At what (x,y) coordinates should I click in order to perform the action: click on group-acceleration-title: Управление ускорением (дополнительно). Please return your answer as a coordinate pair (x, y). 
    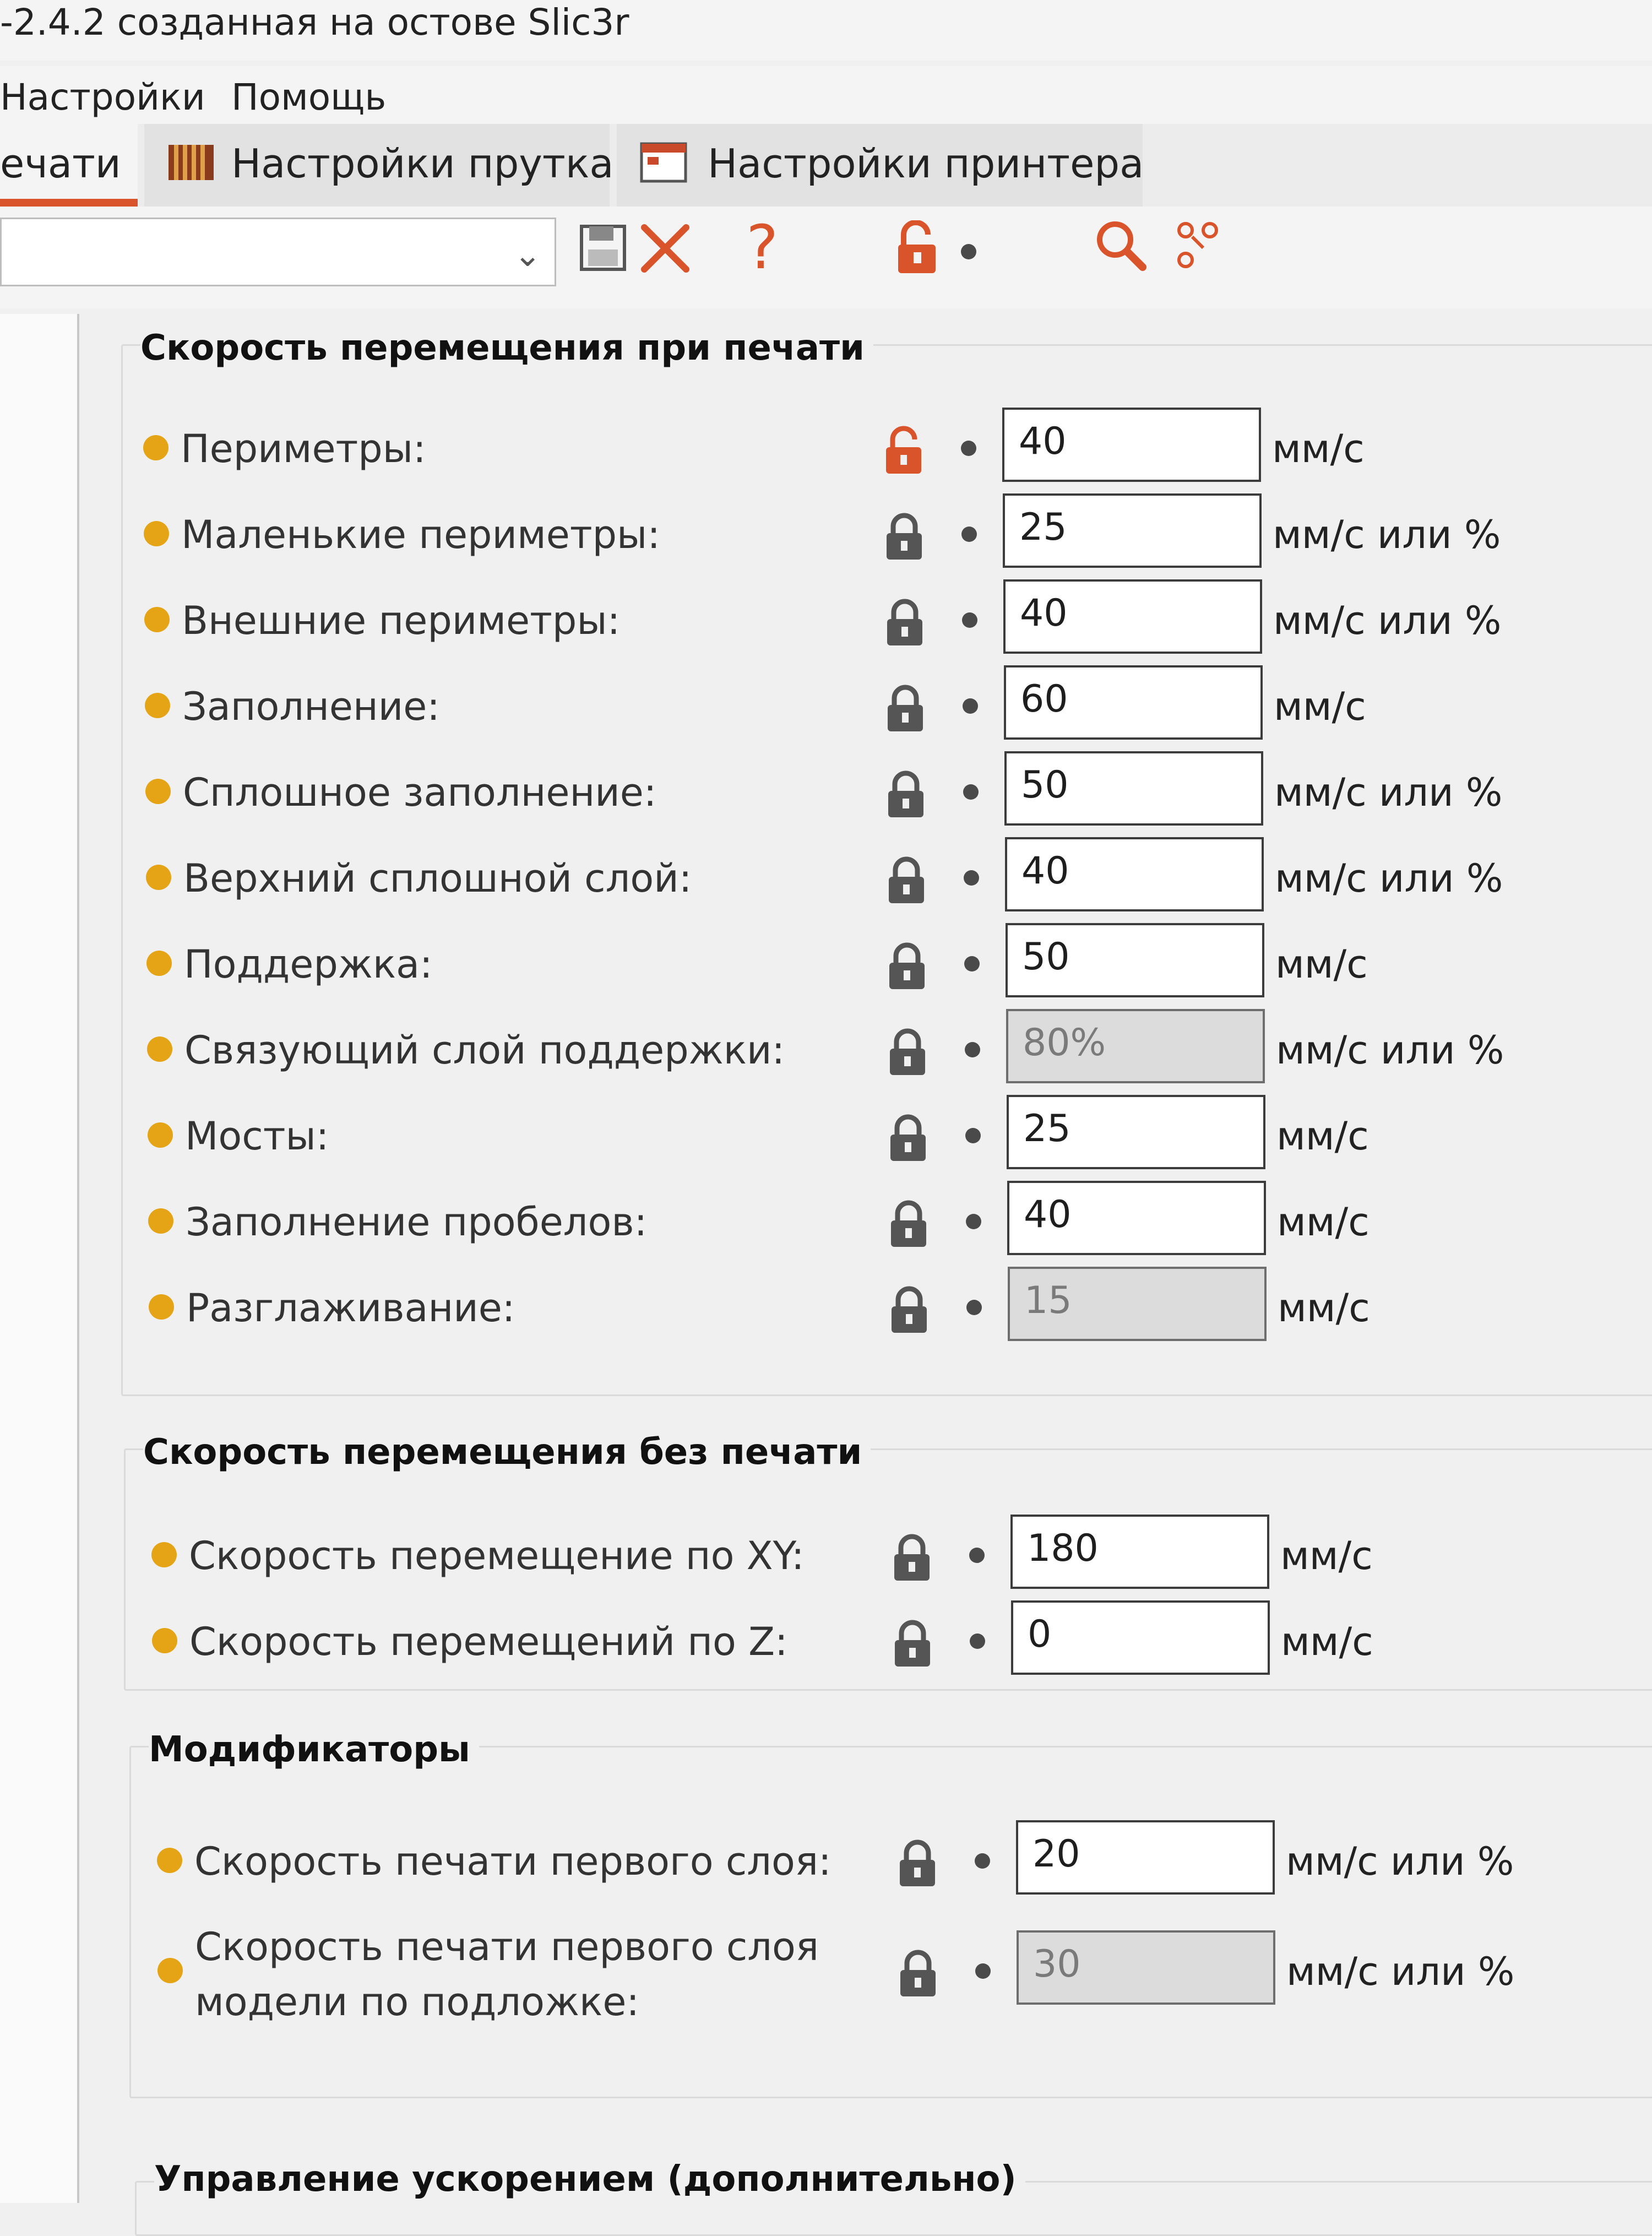
    Looking at the image, I should click on (589, 2179).